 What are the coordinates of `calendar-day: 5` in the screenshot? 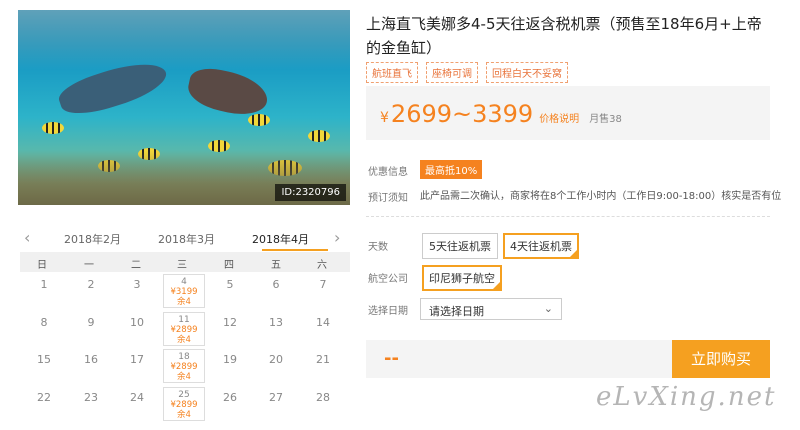 It's located at (230, 284).